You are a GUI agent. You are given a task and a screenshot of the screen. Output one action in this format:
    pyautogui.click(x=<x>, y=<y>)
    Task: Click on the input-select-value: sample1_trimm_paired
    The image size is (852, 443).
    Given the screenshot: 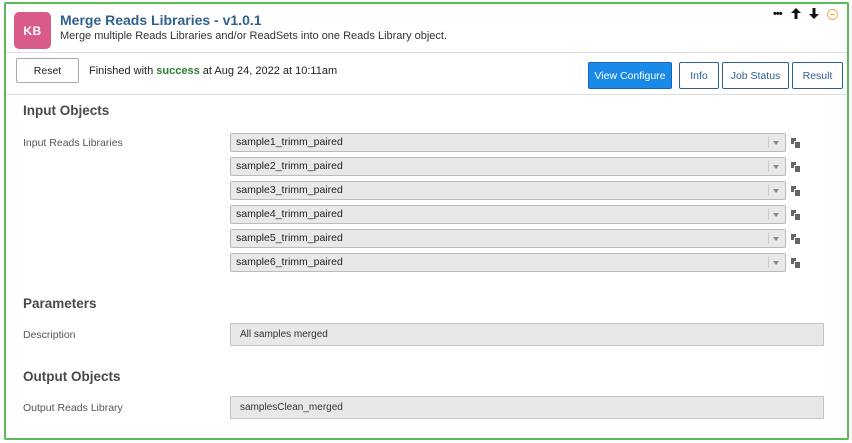 What is the action you would take?
    pyautogui.click(x=289, y=142)
    